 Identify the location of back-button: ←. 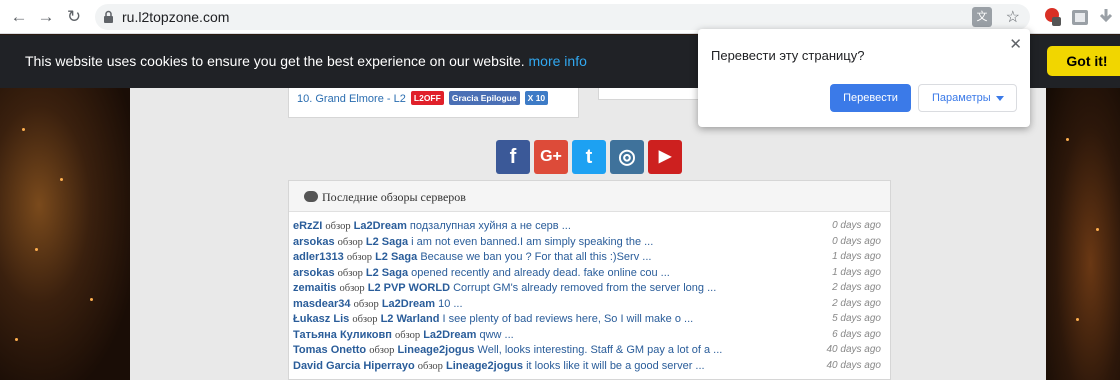
(19, 17).